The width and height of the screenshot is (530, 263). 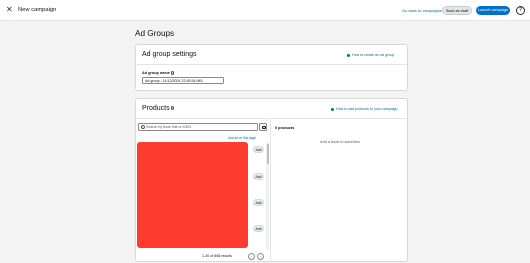 What do you see at coordinates (267, 154) in the screenshot?
I see `scrollbar-thumb` at bounding box center [267, 154].